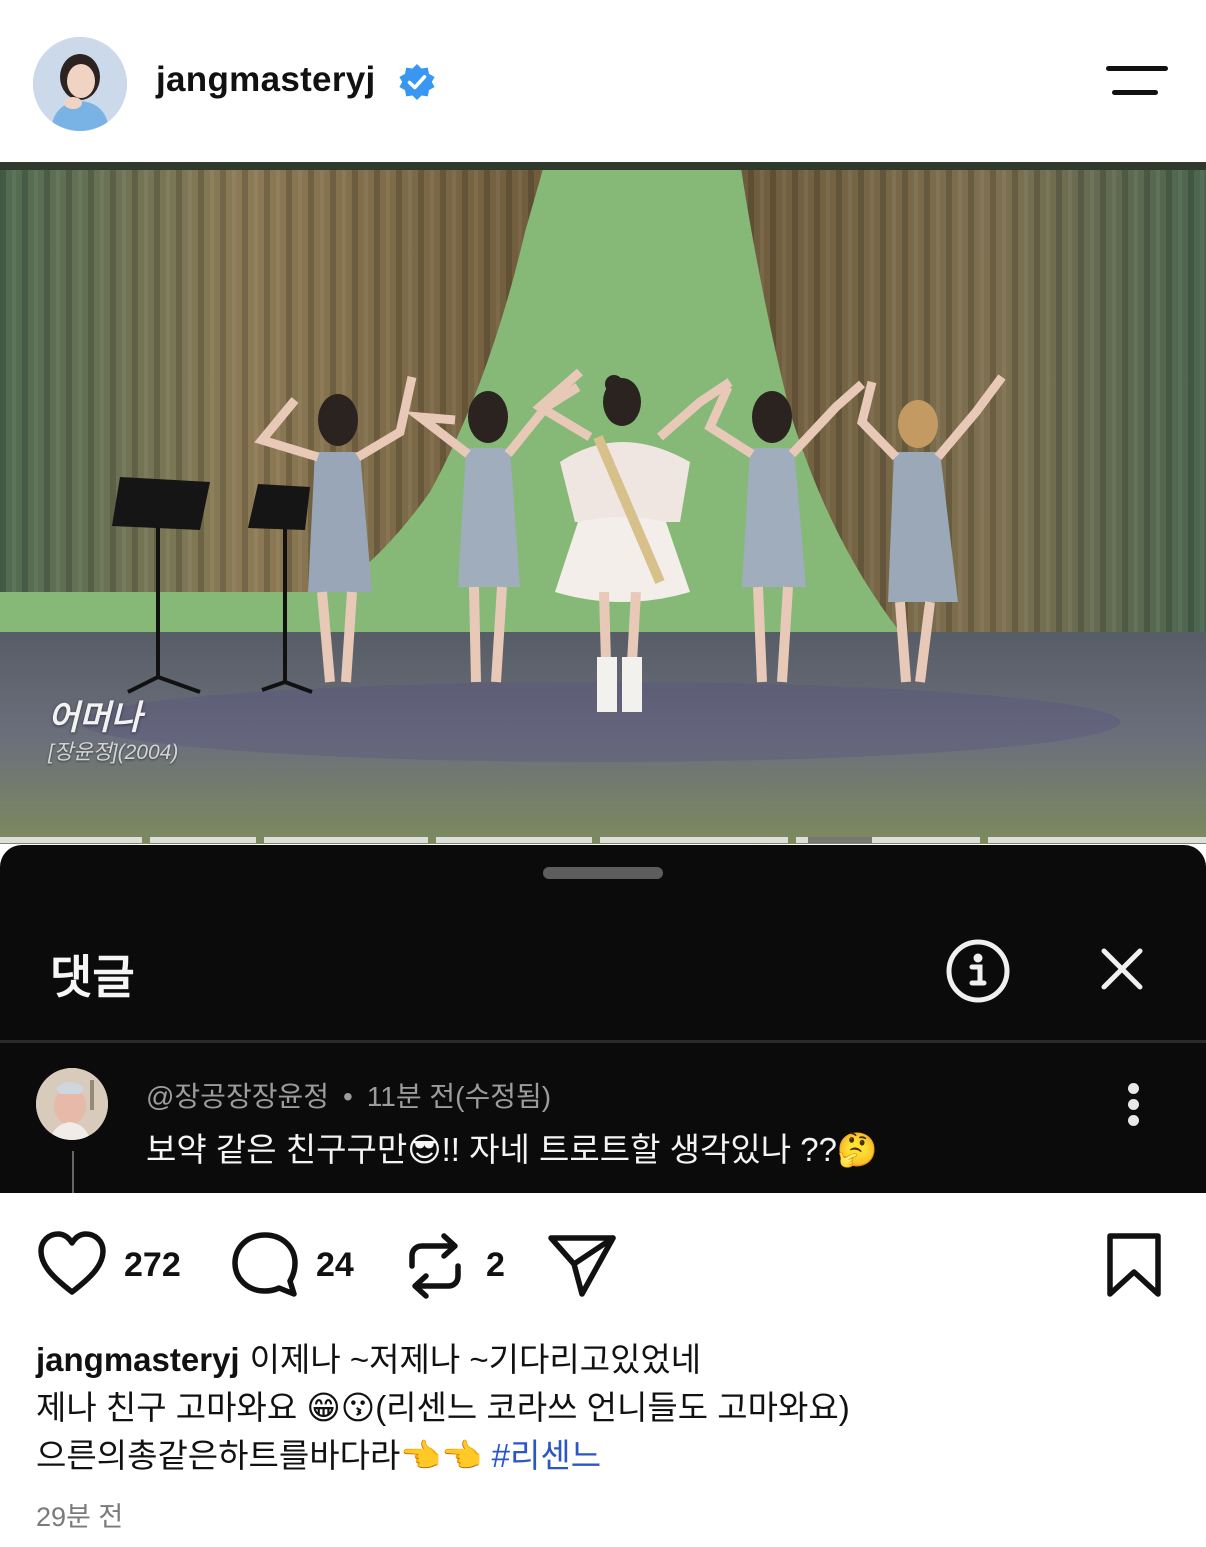 This screenshot has height=1547, width=1206. I want to click on post-timestamp: 29분 전, so click(80, 1517).